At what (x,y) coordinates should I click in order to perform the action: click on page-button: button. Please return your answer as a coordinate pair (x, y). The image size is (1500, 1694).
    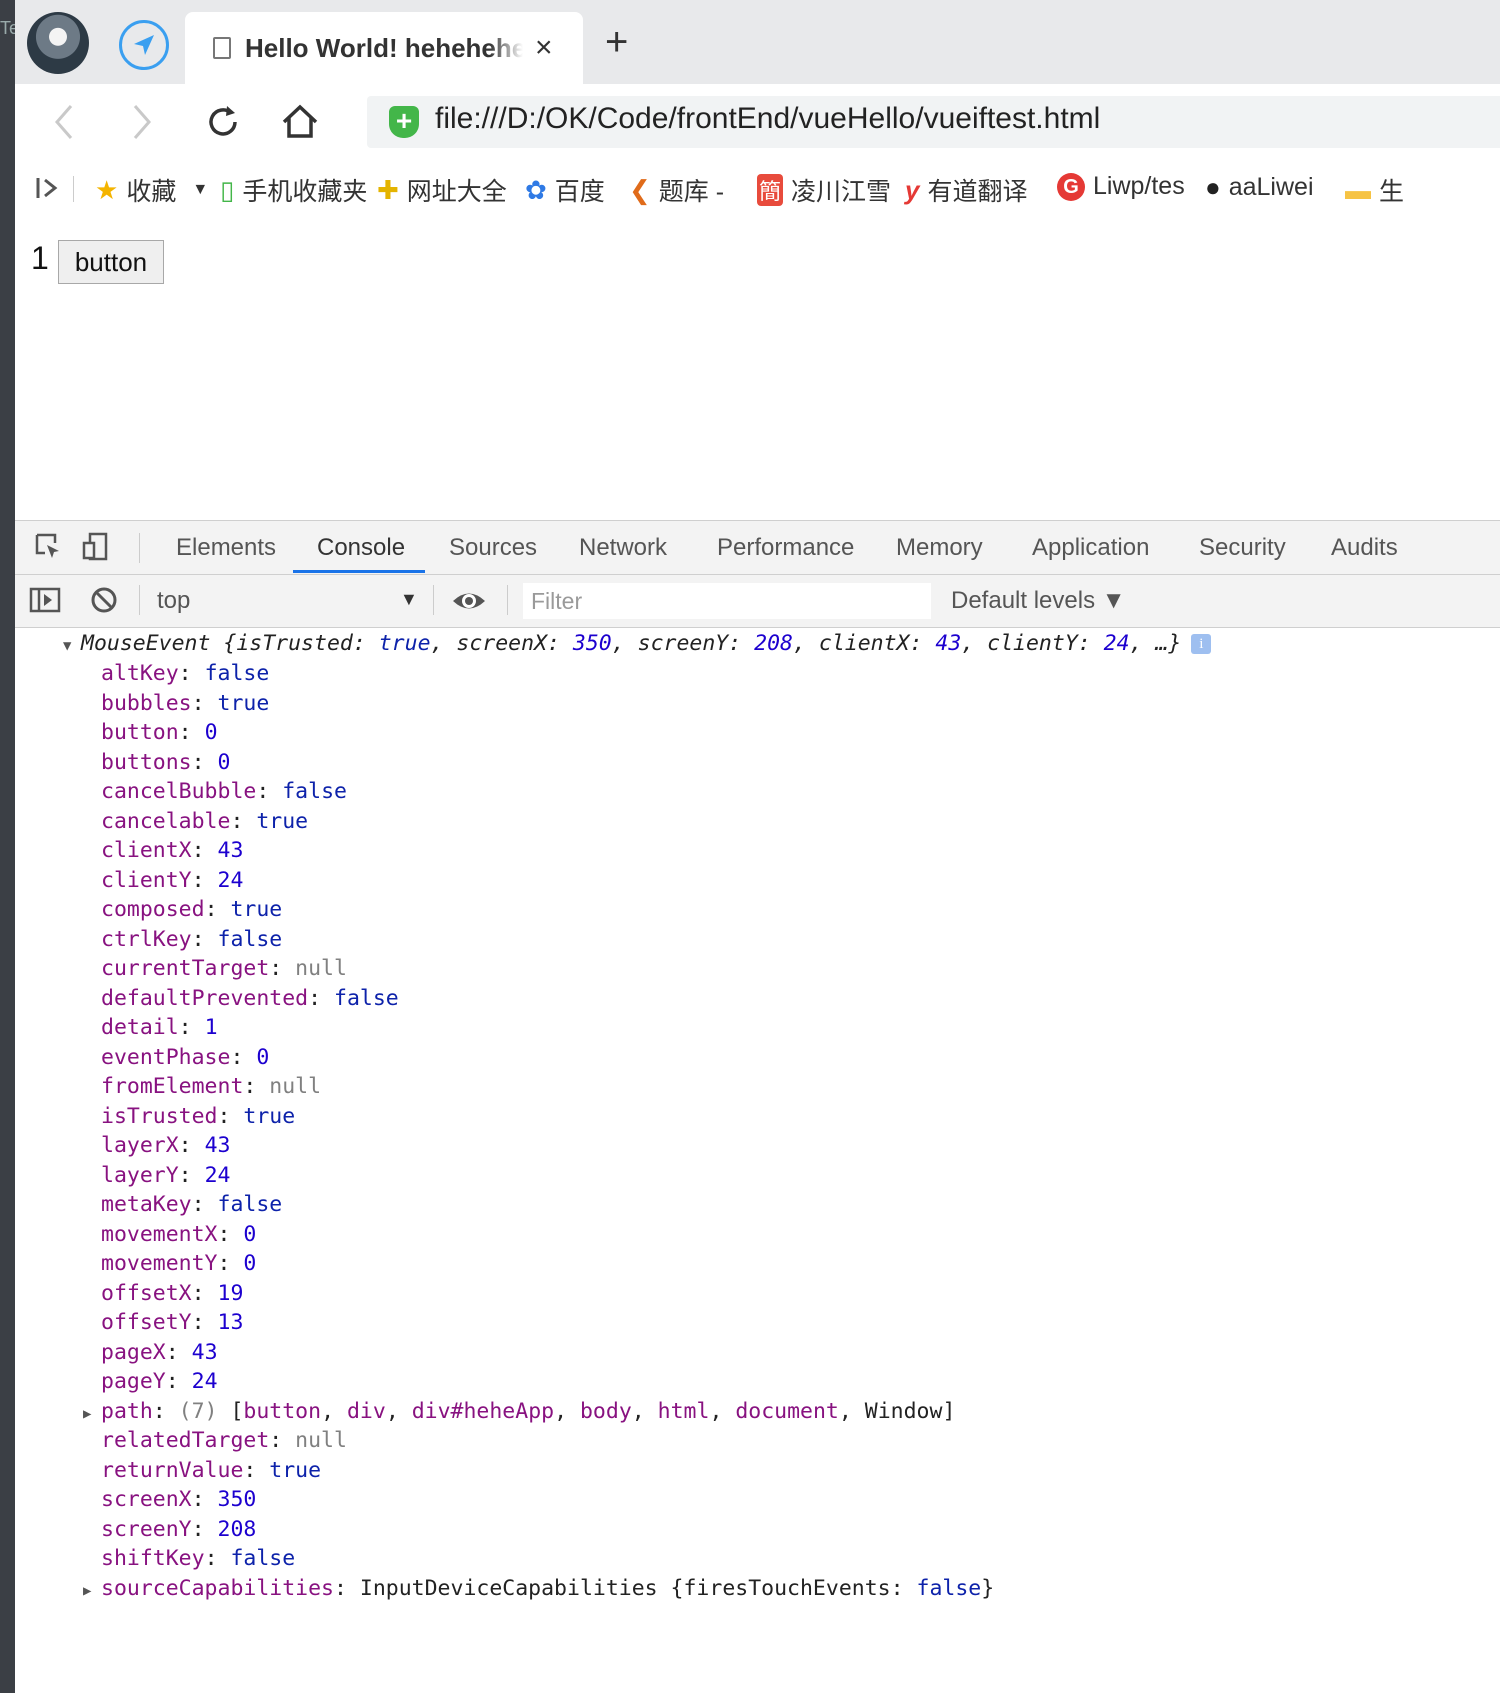
    Looking at the image, I should click on (111, 262).